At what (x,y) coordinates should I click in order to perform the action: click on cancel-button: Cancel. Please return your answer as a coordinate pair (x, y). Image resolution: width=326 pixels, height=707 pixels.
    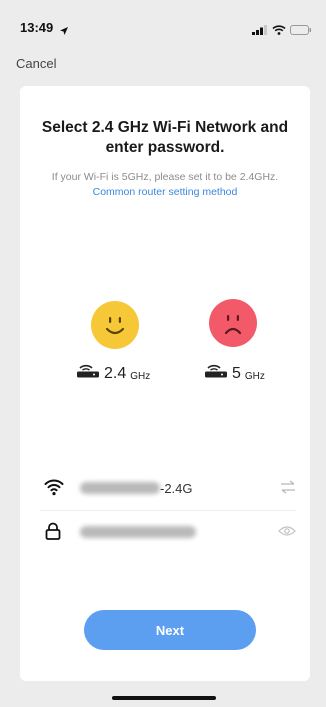
    Looking at the image, I should click on (36, 63).